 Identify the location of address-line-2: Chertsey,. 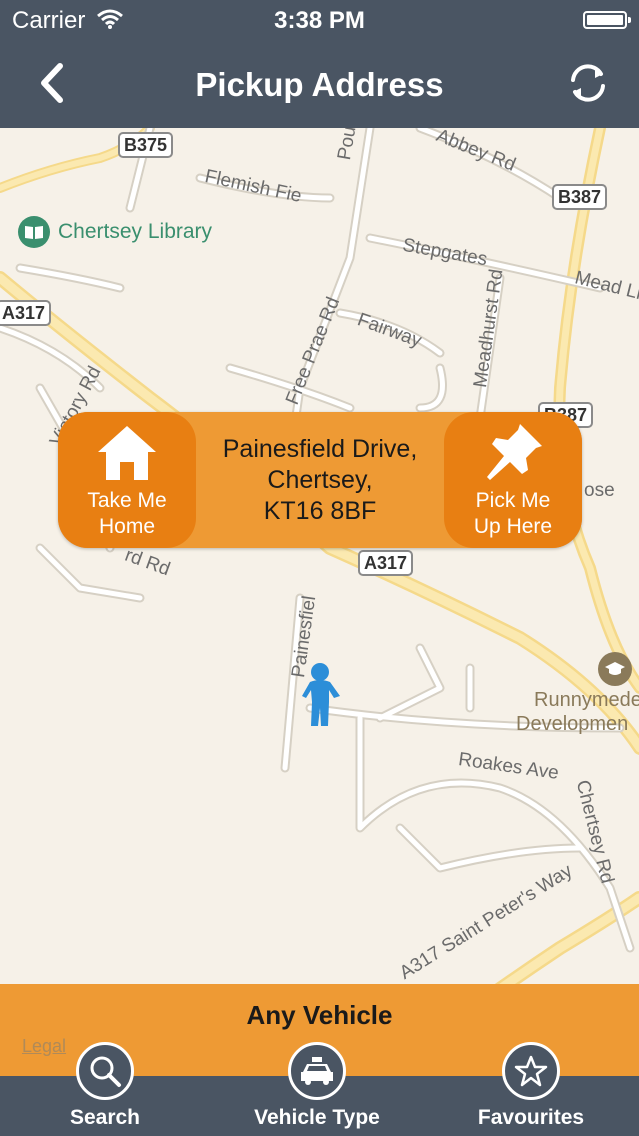
(320, 480).